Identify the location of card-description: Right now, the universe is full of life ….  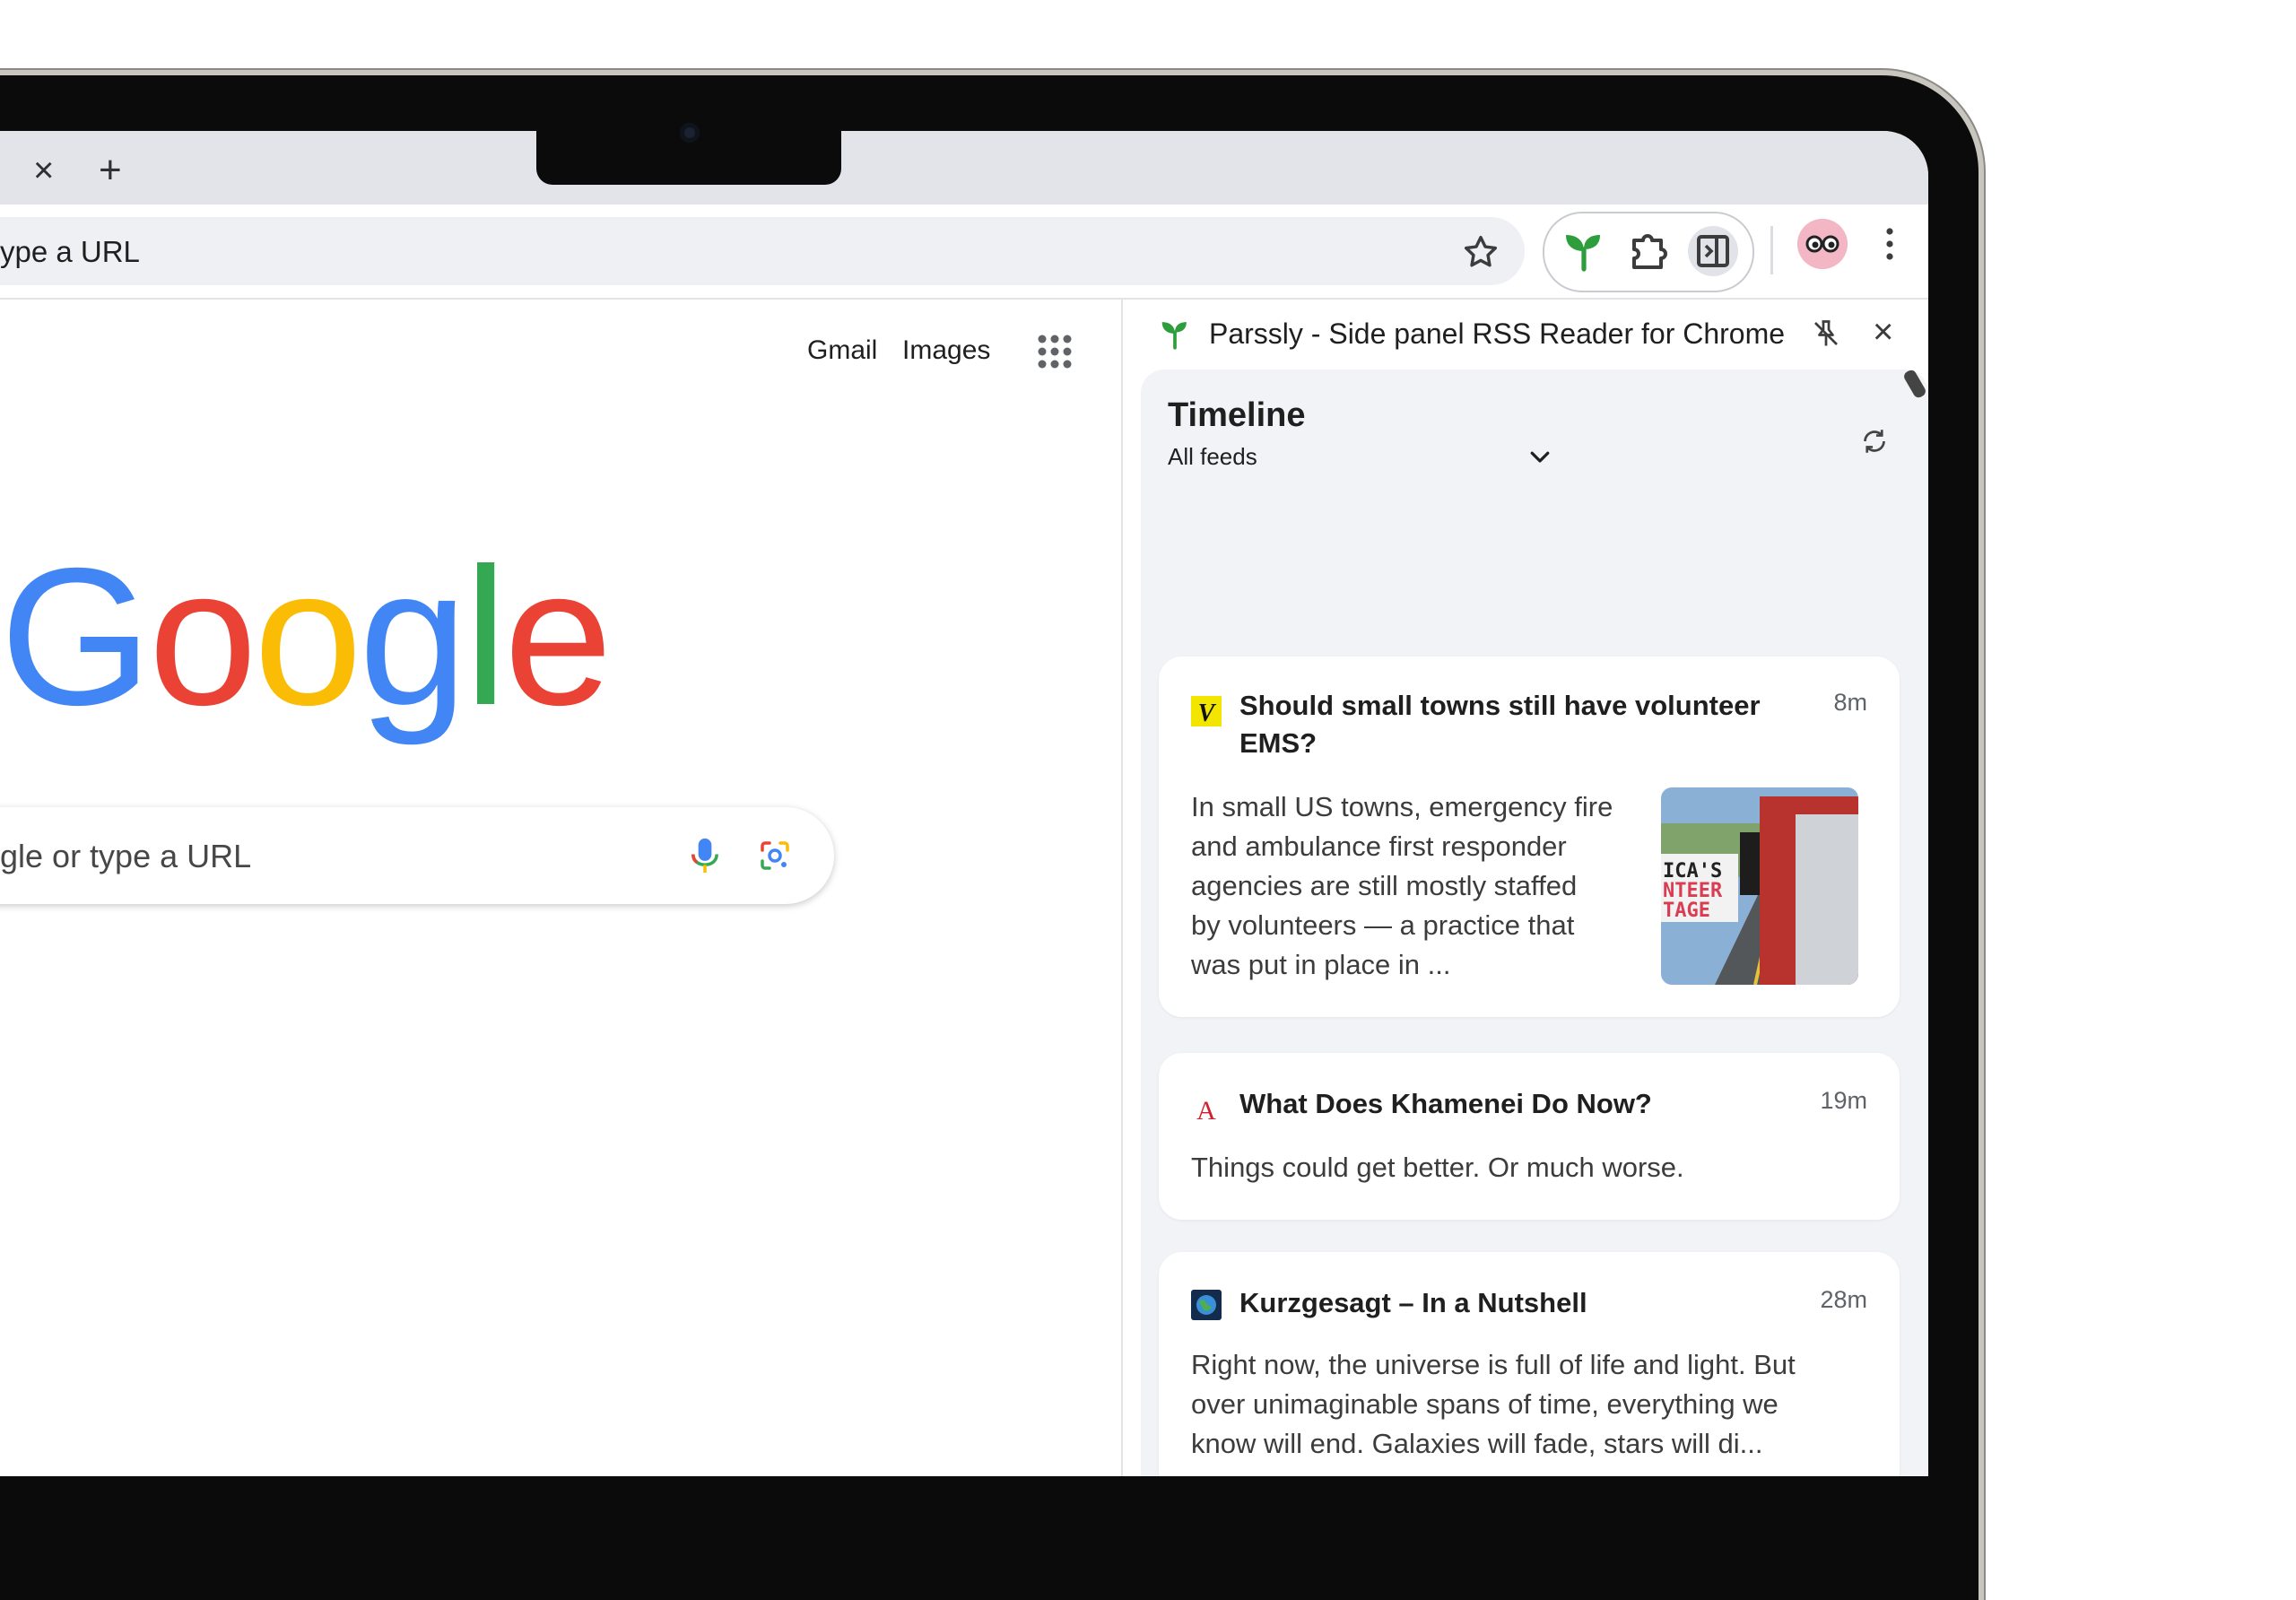
(1493, 1404).